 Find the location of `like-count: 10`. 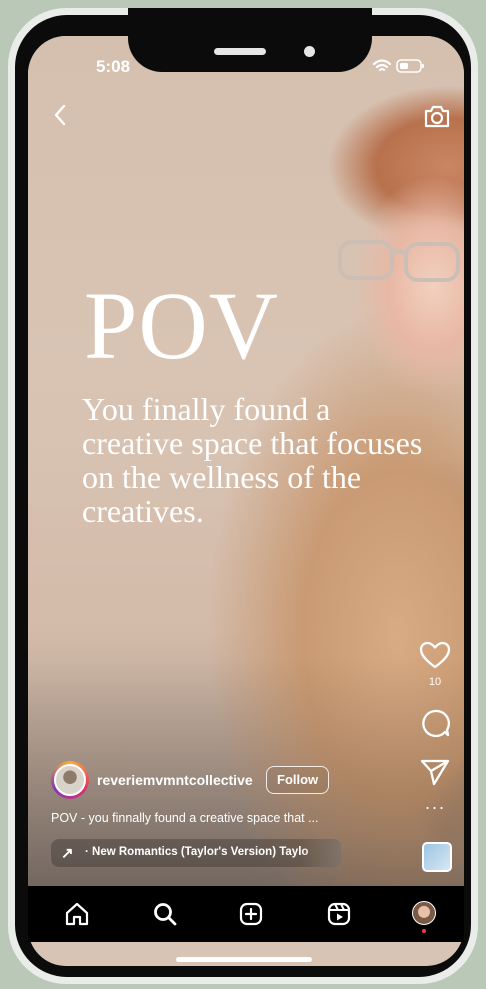

like-count: 10 is located at coordinates (435, 682).